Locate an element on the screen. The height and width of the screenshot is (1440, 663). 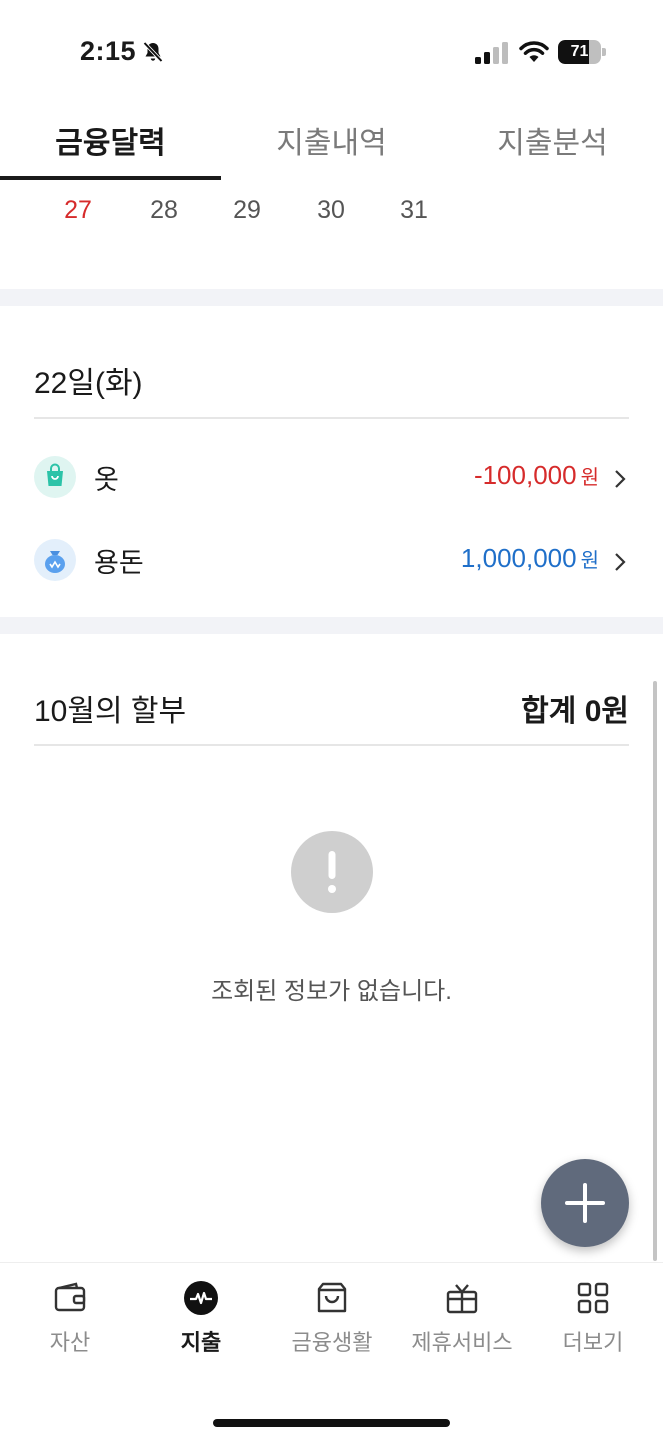
calendar-date: 31 is located at coordinates (414, 210).